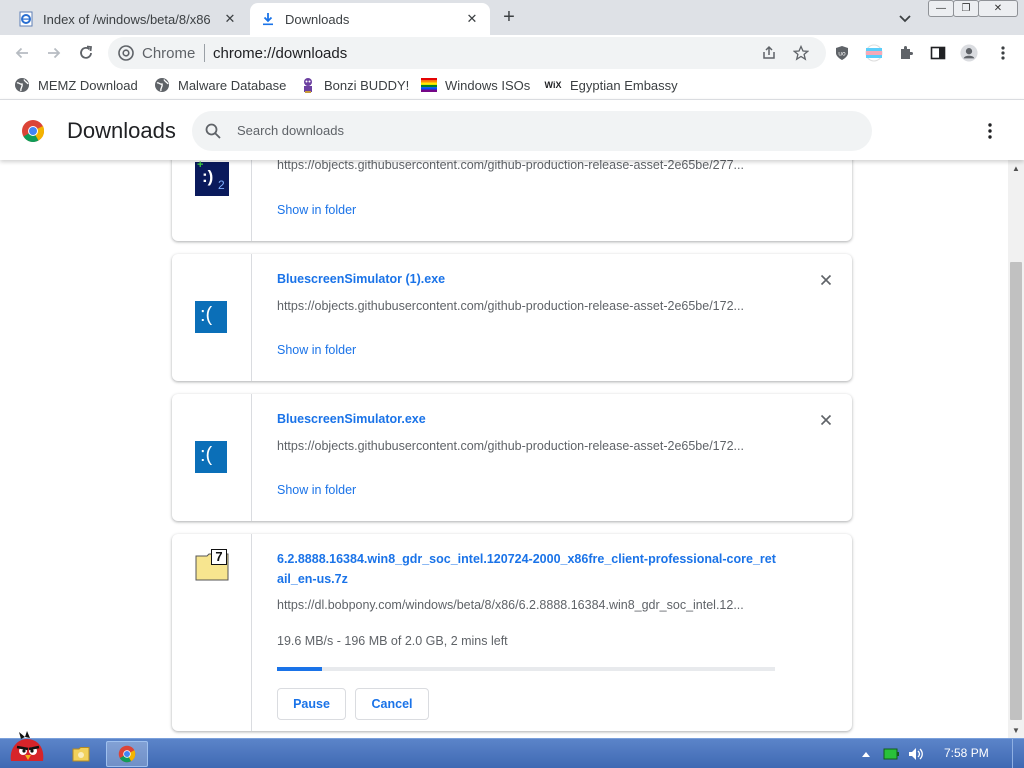  Describe the element at coordinates (232, 85) in the screenshot. I see `bookmark-label: Malware Database` at that location.